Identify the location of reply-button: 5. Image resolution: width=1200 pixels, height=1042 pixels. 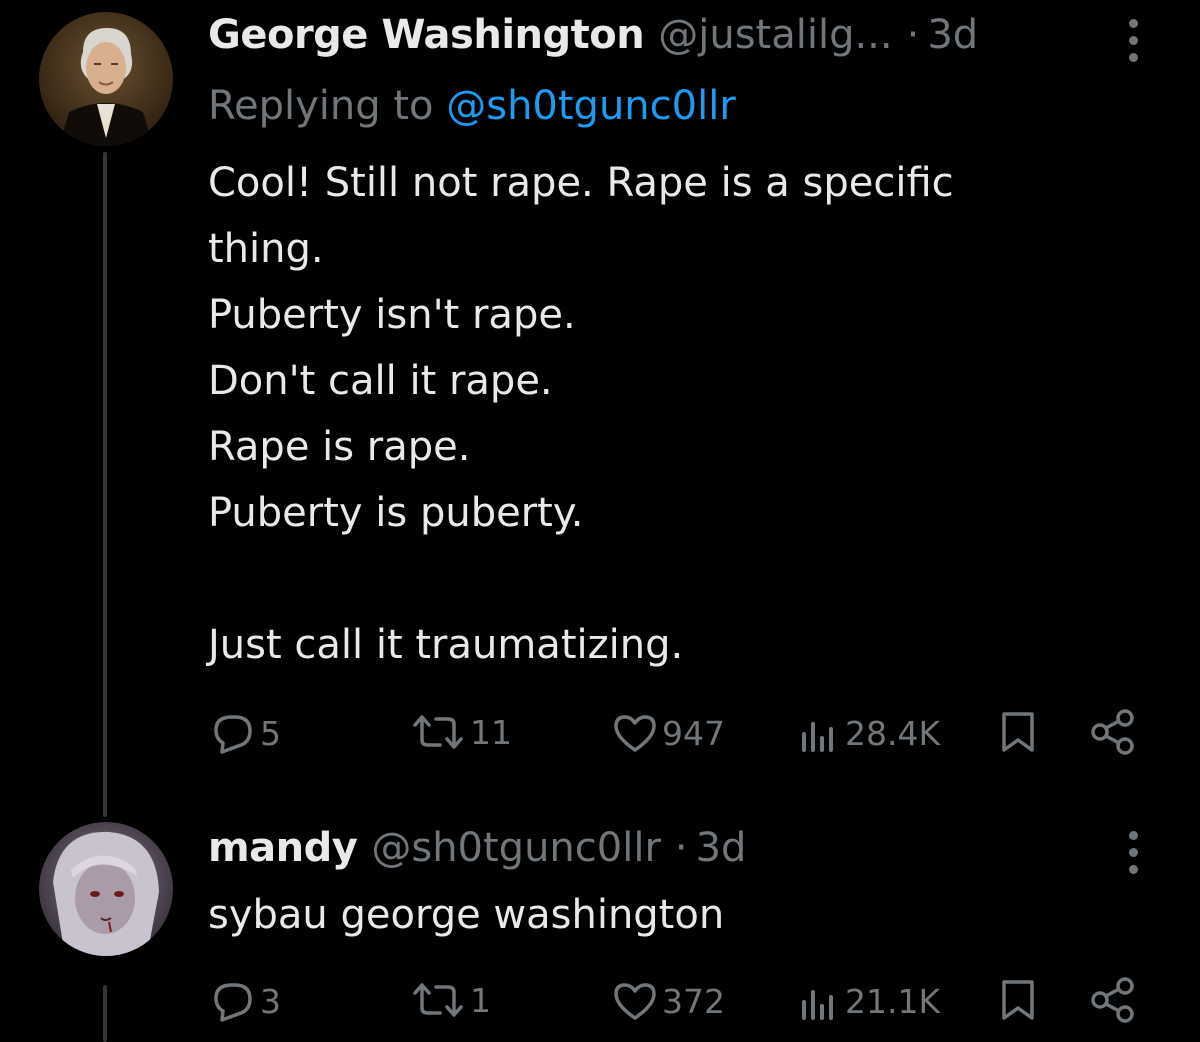
(245, 733).